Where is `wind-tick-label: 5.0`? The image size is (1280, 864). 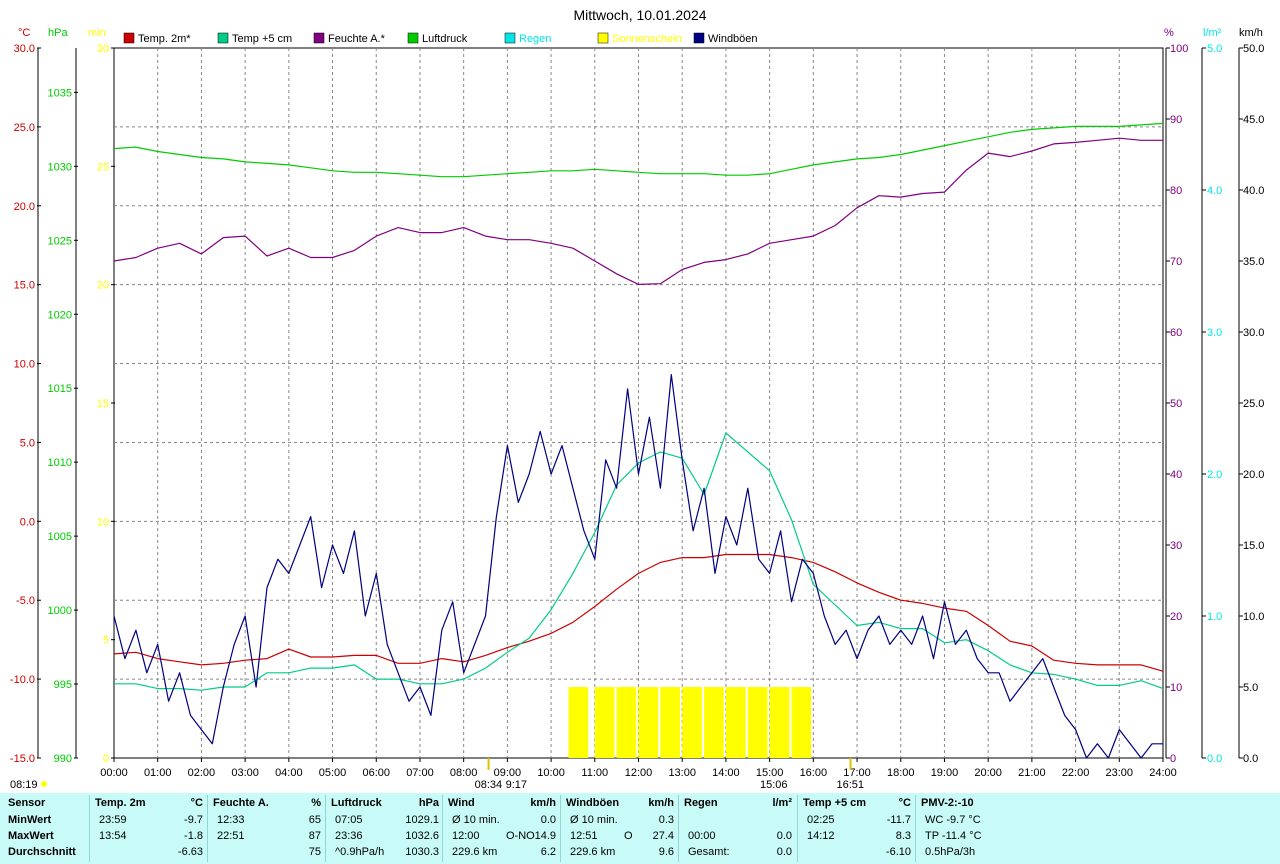 wind-tick-label: 5.0 is located at coordinates (1250, 688).